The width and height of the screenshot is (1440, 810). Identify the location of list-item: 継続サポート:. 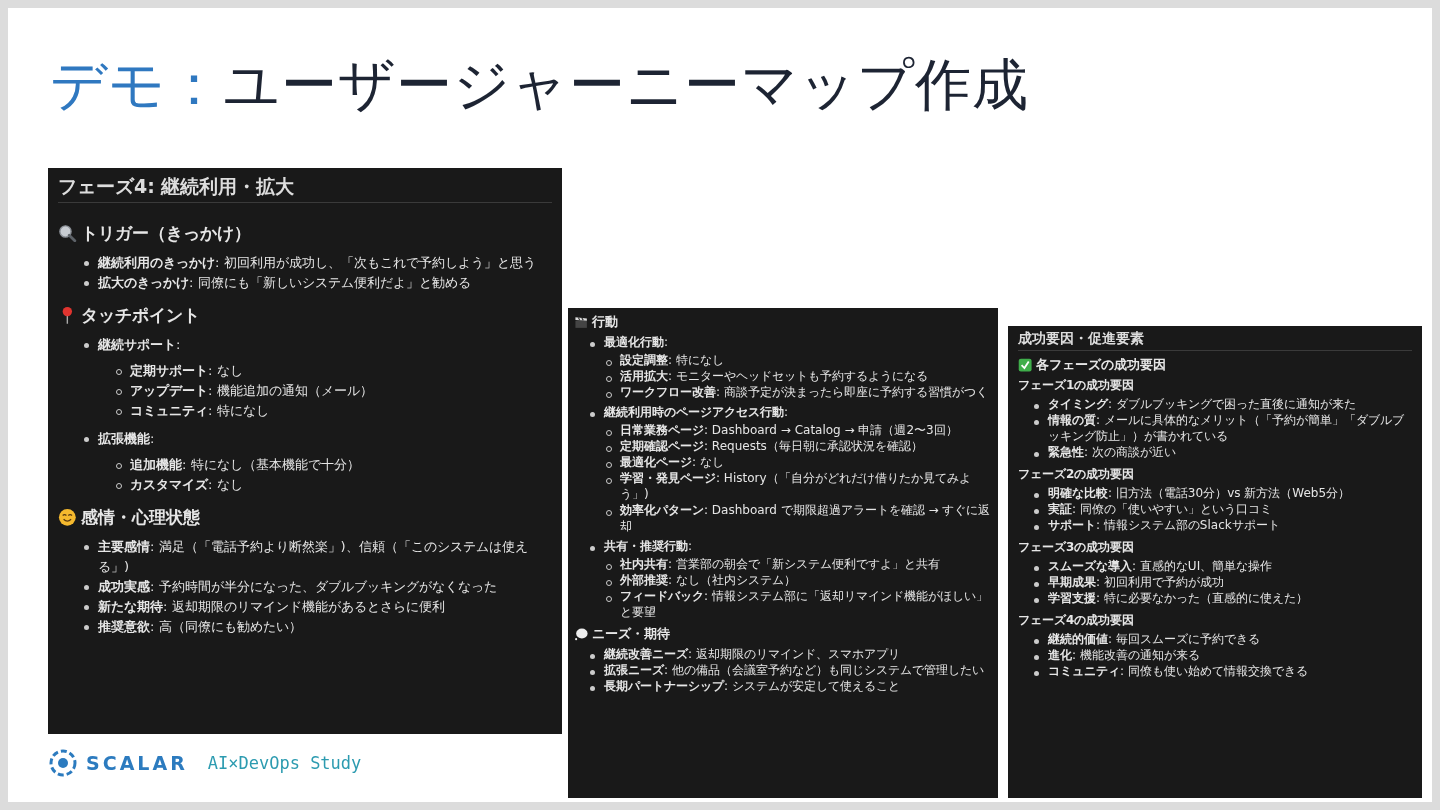
(317, 345).